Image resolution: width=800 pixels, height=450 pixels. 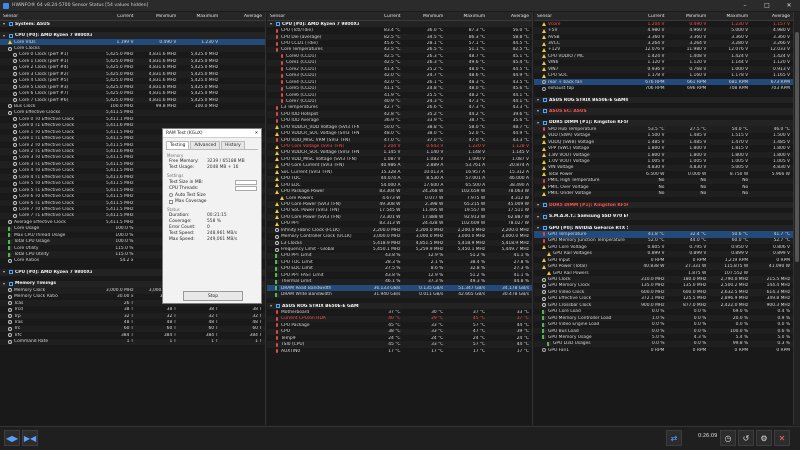 I want to click on sensor-row: GPU Memory Usage 5.0 % 4.3 % 5.4 % 5.0 %, so click(x=663, y=337).